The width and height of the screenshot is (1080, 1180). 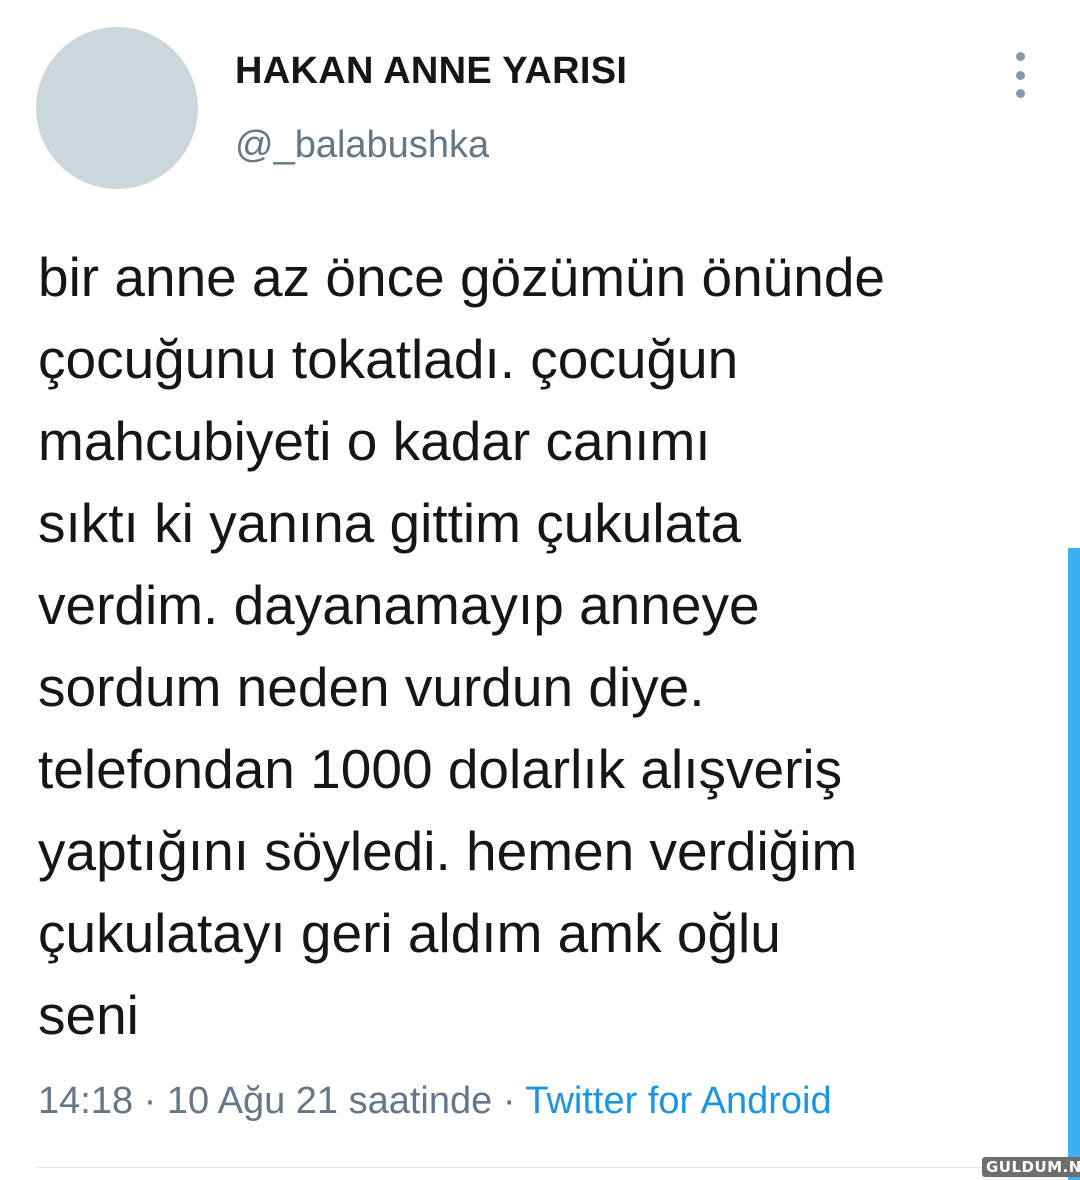 What do you see at coordinates (1074, 864) in the screenshot?
I see `scrollbar` at bounding box center [1074, 864].